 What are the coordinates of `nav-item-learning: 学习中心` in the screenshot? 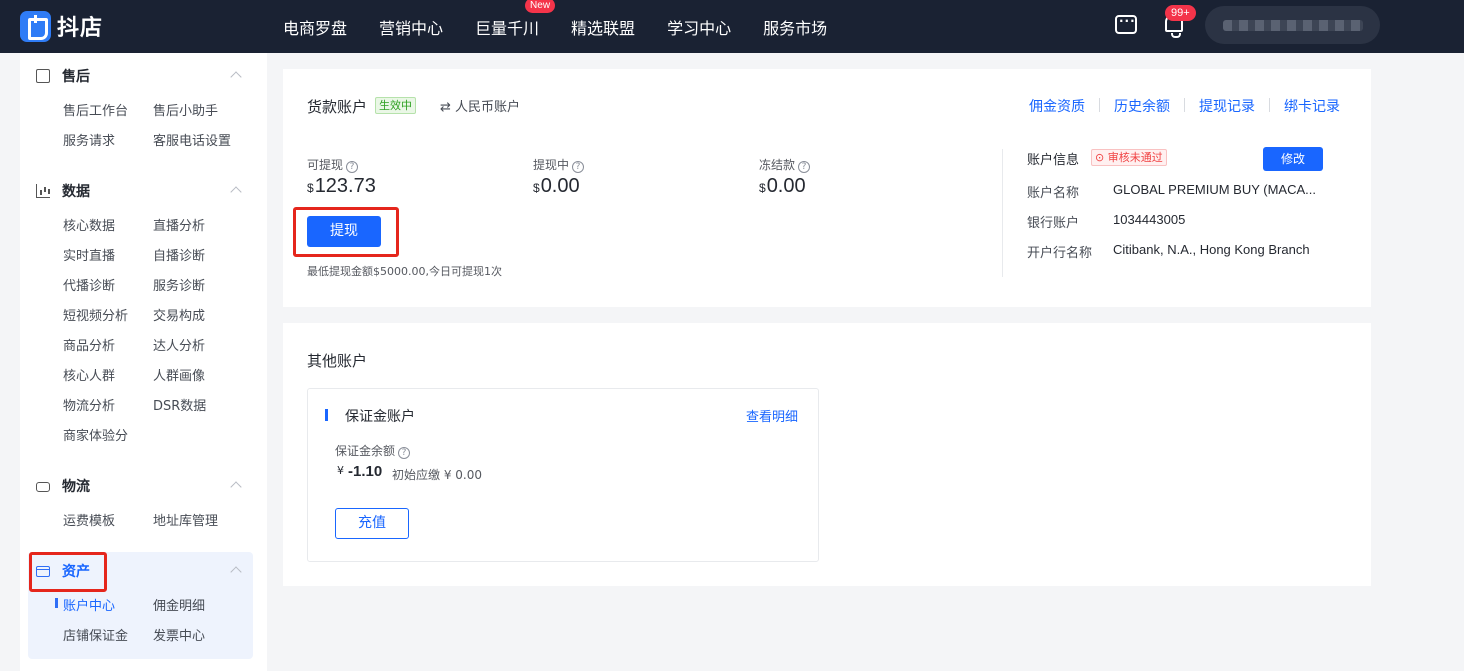 It's located at (699, 27).